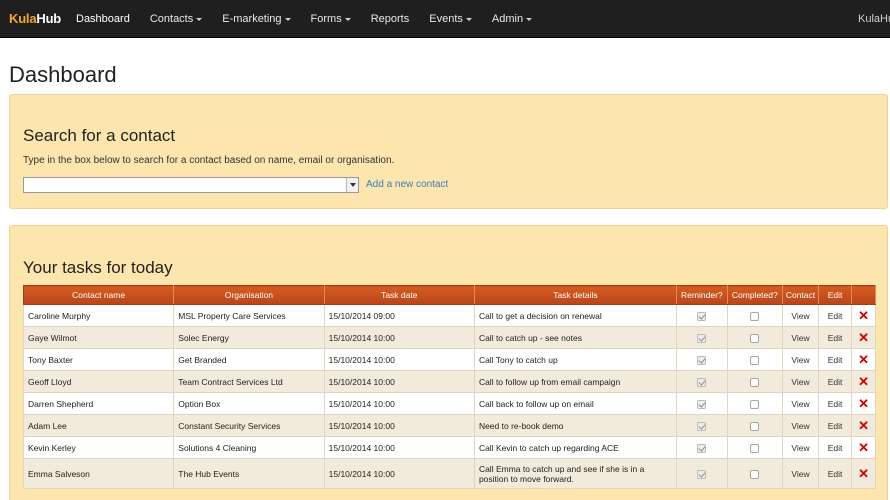  What do you see at coordinates (331, 19) in the screenshot?
I see `nav-forms: Forms` at bounding box center [331, 19].